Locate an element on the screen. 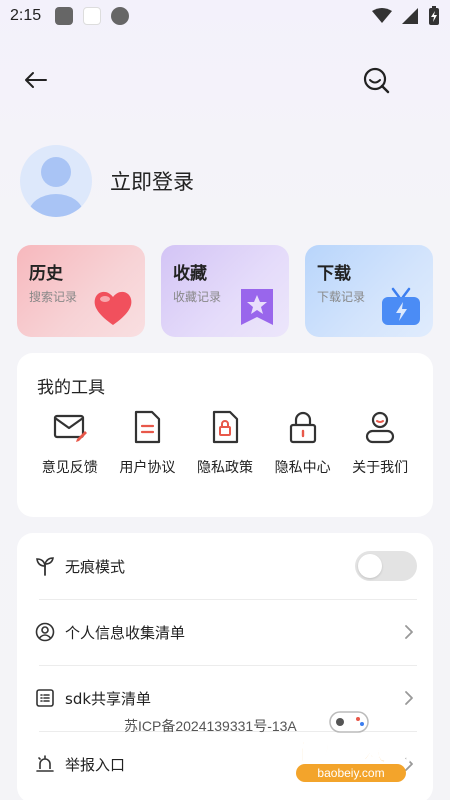  document-icon is located at coordinates (148, 427).